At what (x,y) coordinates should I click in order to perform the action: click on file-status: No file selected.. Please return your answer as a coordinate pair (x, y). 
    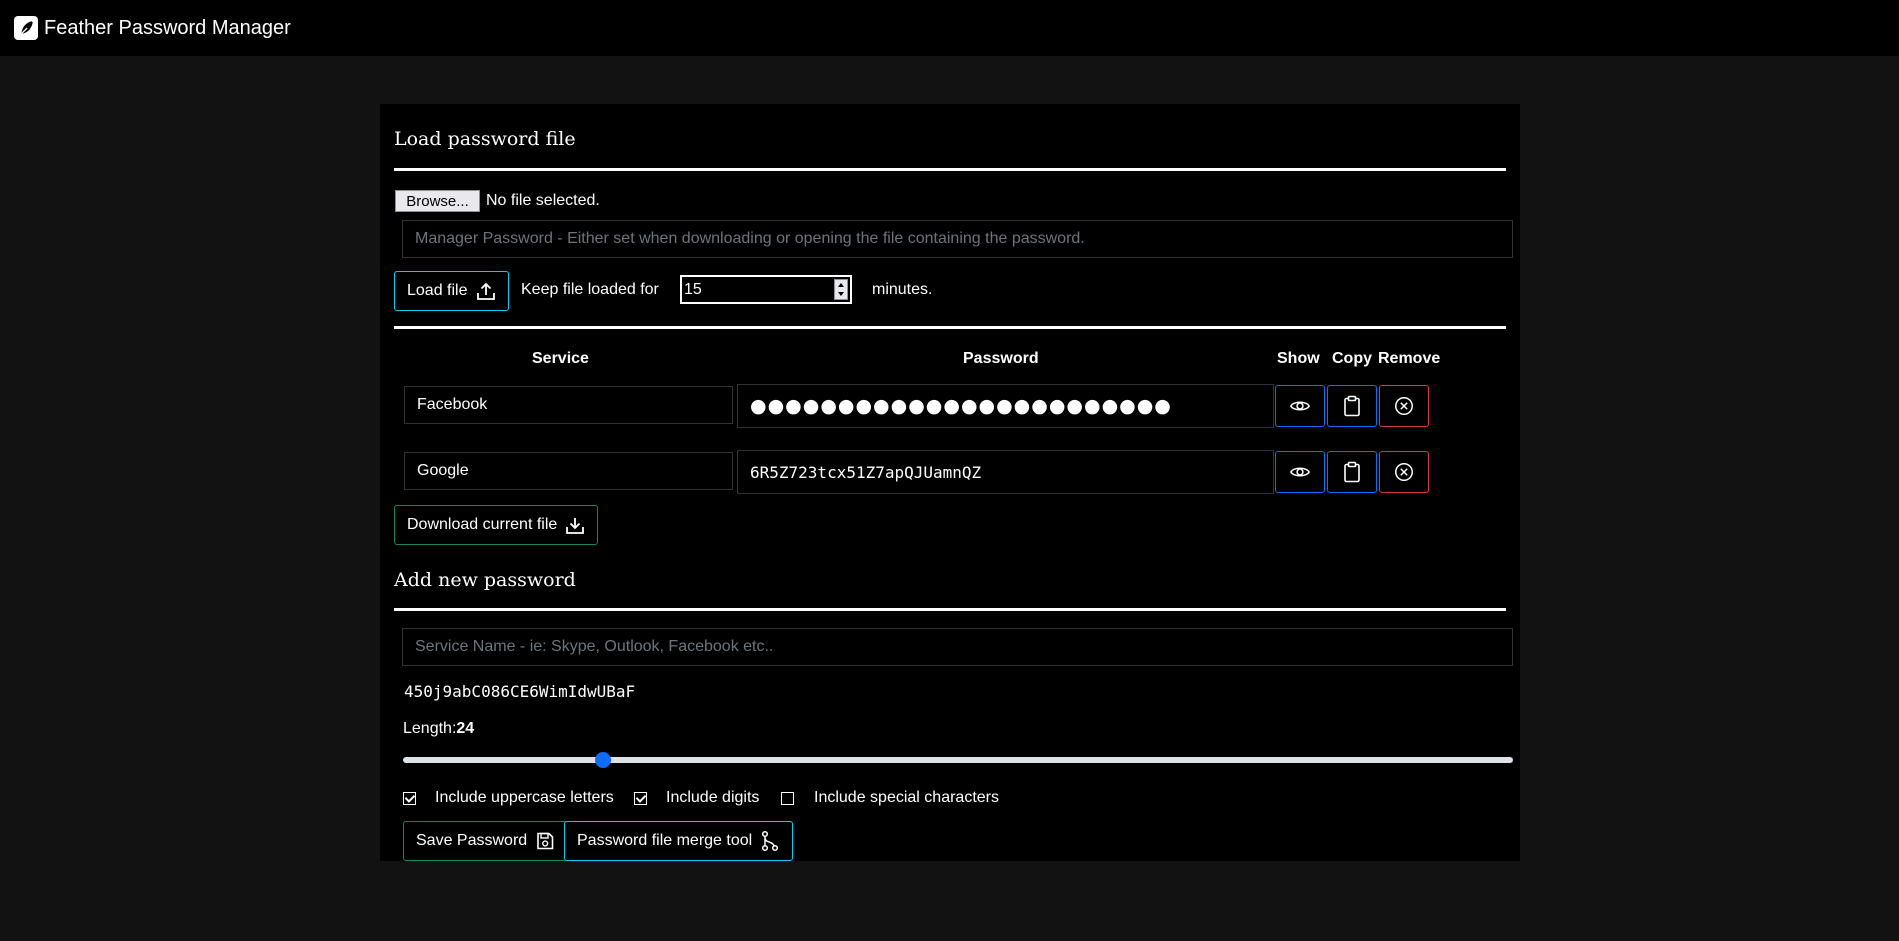
    Looking at the image, I should click on (543, 200).